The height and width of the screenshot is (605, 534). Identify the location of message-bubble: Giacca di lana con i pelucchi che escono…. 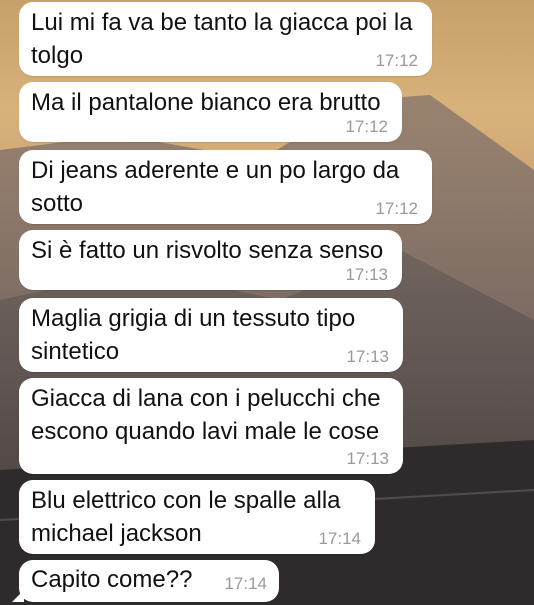
(211, 426).